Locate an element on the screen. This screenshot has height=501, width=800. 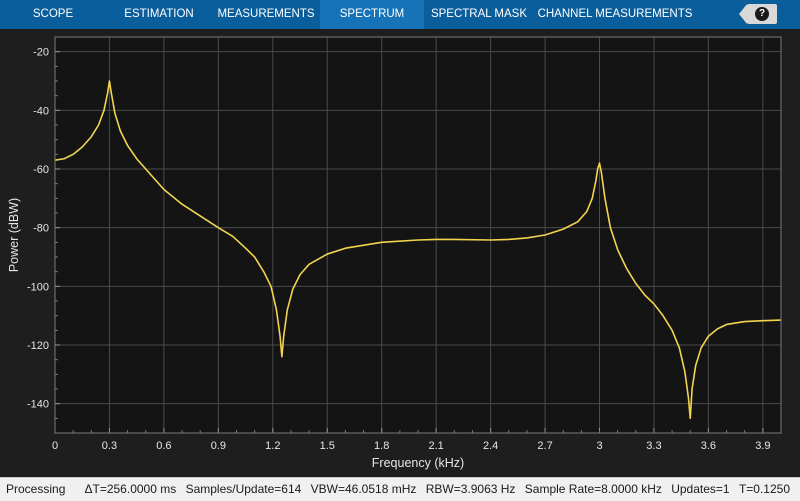
y-axis-label: Power (dBW) is located at coordinates (14, 235).